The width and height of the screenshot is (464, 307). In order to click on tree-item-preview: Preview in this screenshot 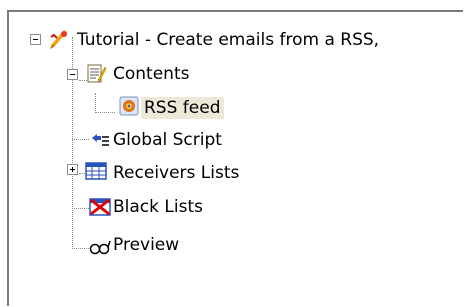, I will do `click(146, 245)`.